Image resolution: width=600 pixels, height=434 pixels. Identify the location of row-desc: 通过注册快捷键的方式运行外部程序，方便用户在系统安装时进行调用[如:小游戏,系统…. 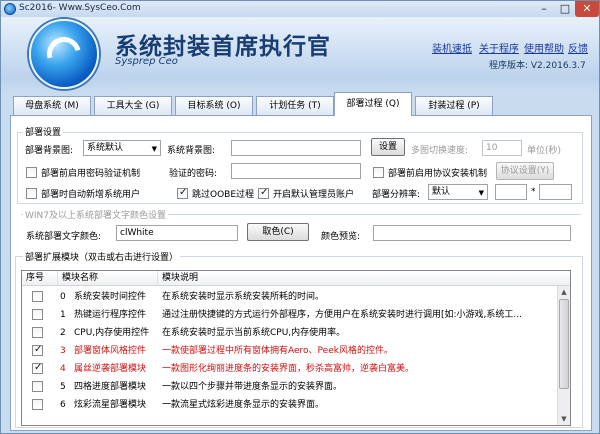
(342, 315).